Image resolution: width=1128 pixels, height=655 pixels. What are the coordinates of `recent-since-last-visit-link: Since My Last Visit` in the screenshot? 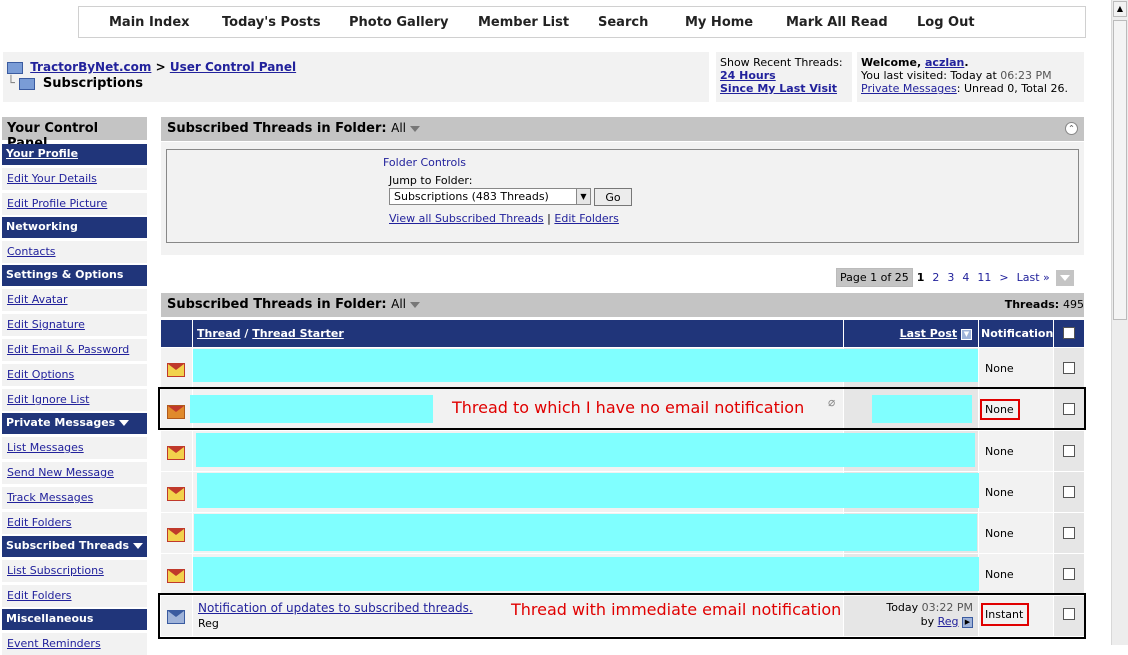 It's located at (778, 88).